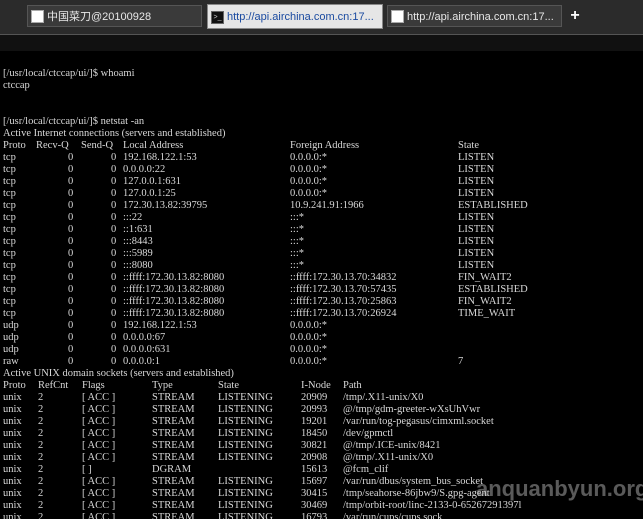  I want to click on cell: @fcm_clif, so click(366, 469).